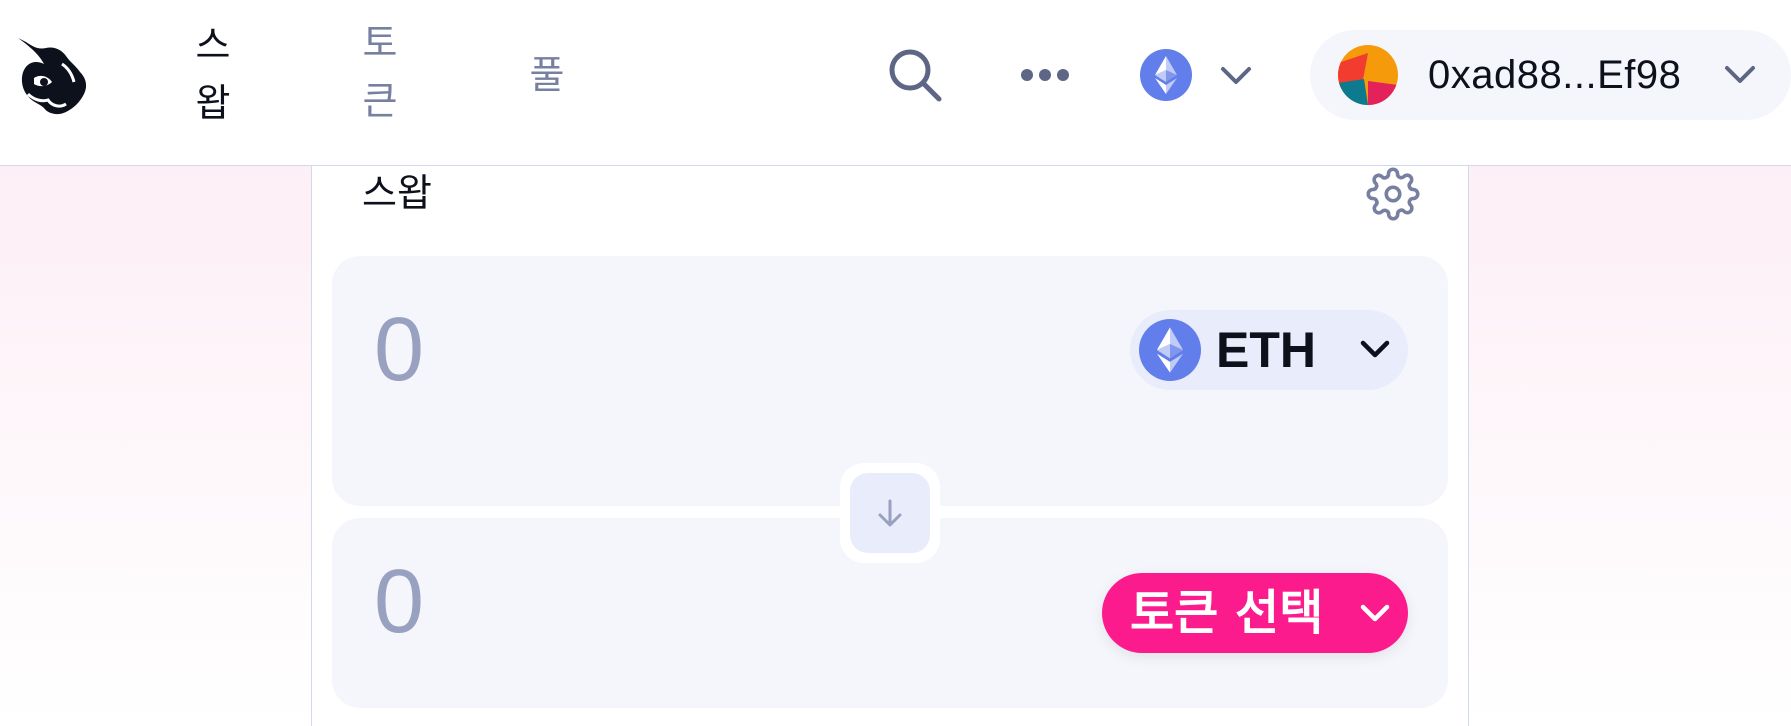 This screenshot has height=726, width=1791. What do you see at coordinates (1196, 75) in the screenshot?
I see `network-selector` at bounding box center [1196, 75].